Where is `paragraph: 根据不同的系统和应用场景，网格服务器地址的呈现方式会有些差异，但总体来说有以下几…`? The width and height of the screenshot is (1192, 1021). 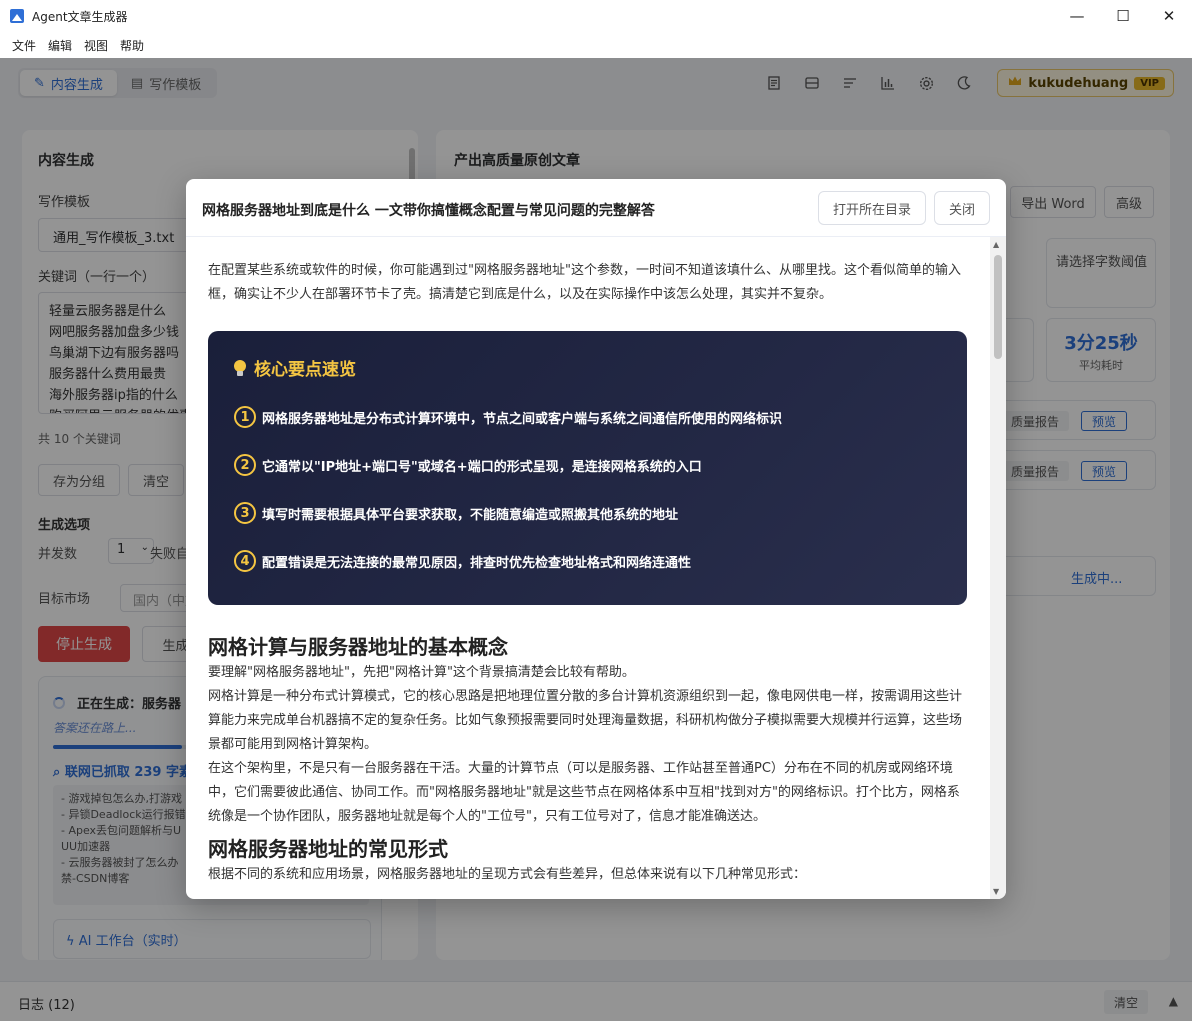
paragraph: 根据不同的系统和应用场景，网格服务器地址的呈现方式会有些差异，但总体来说有以下几… is located at coordinates (507, 874).